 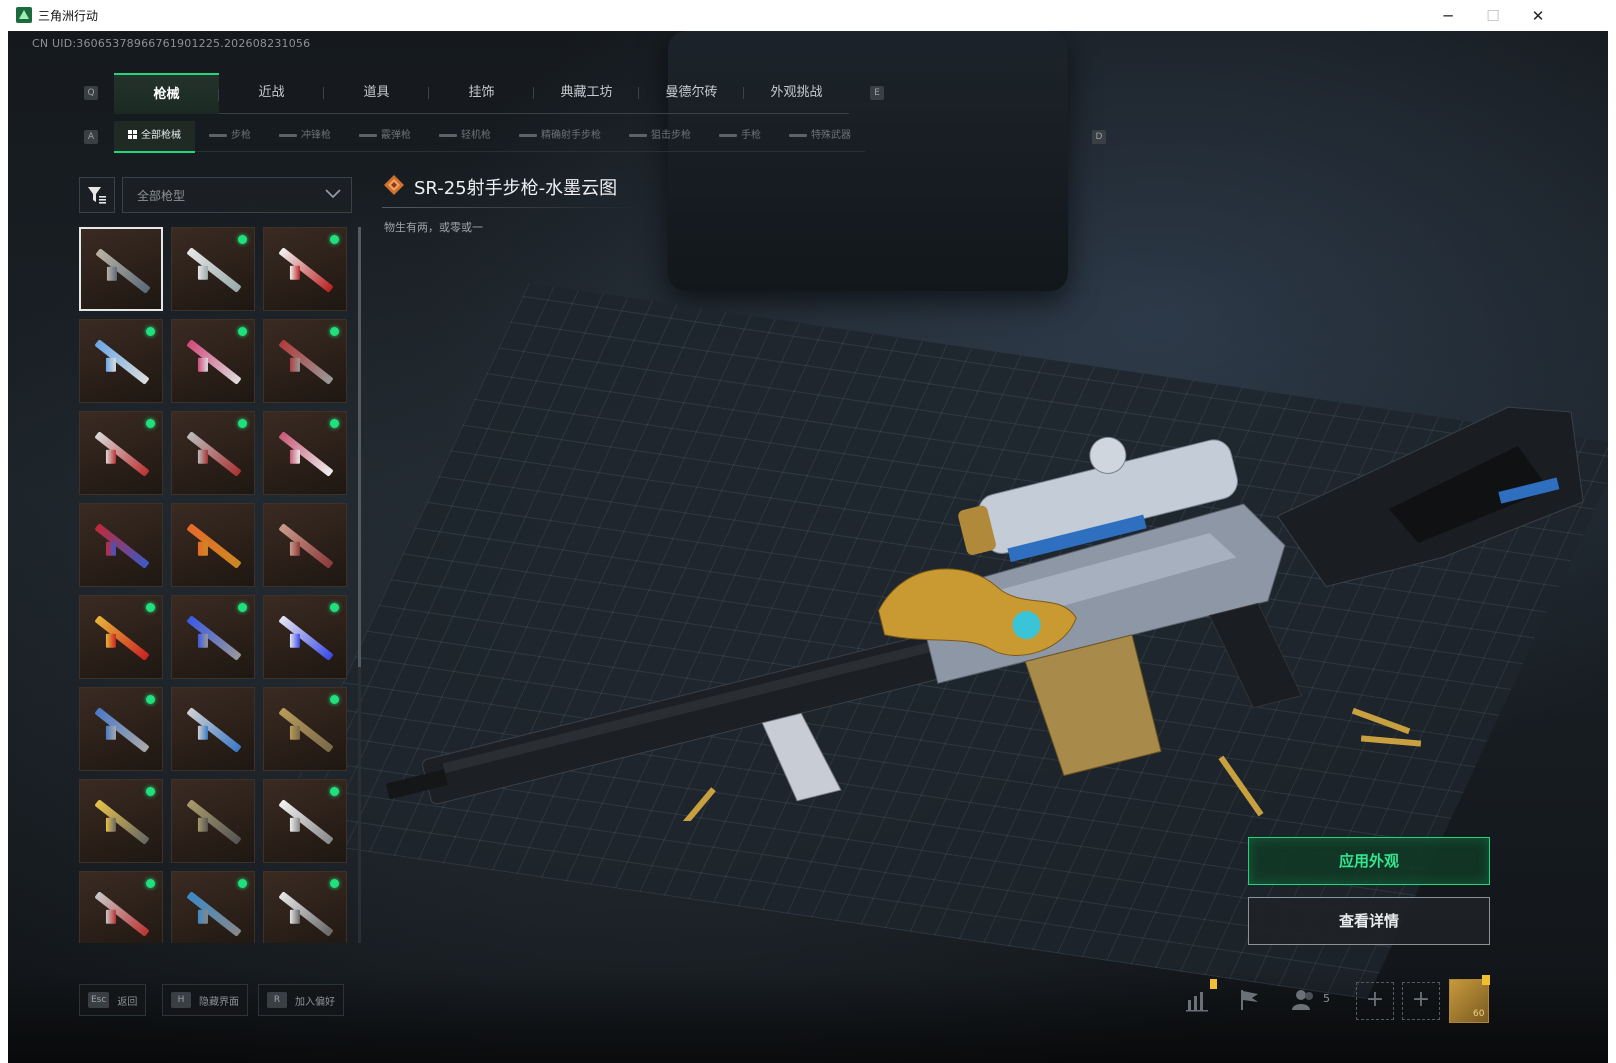 I want to click on minimize-button: ─, so click(x=1448, y=16).